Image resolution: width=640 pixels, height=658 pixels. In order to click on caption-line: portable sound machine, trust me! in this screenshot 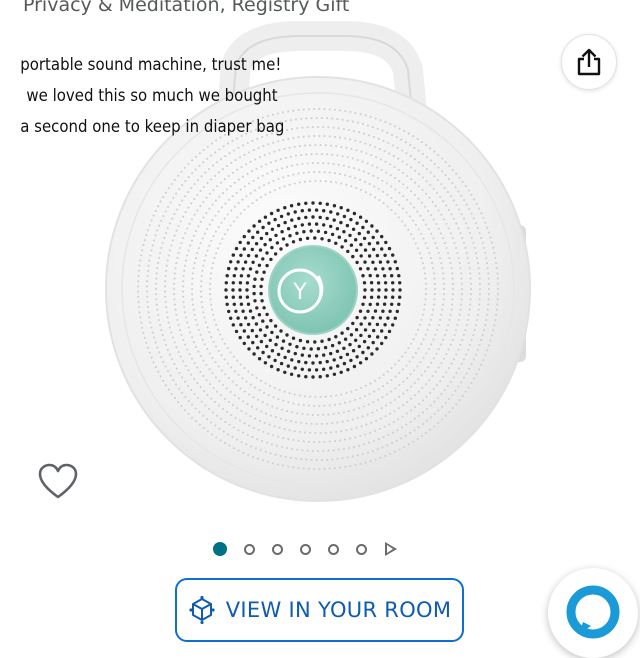, I will do `click(151, 65)`.